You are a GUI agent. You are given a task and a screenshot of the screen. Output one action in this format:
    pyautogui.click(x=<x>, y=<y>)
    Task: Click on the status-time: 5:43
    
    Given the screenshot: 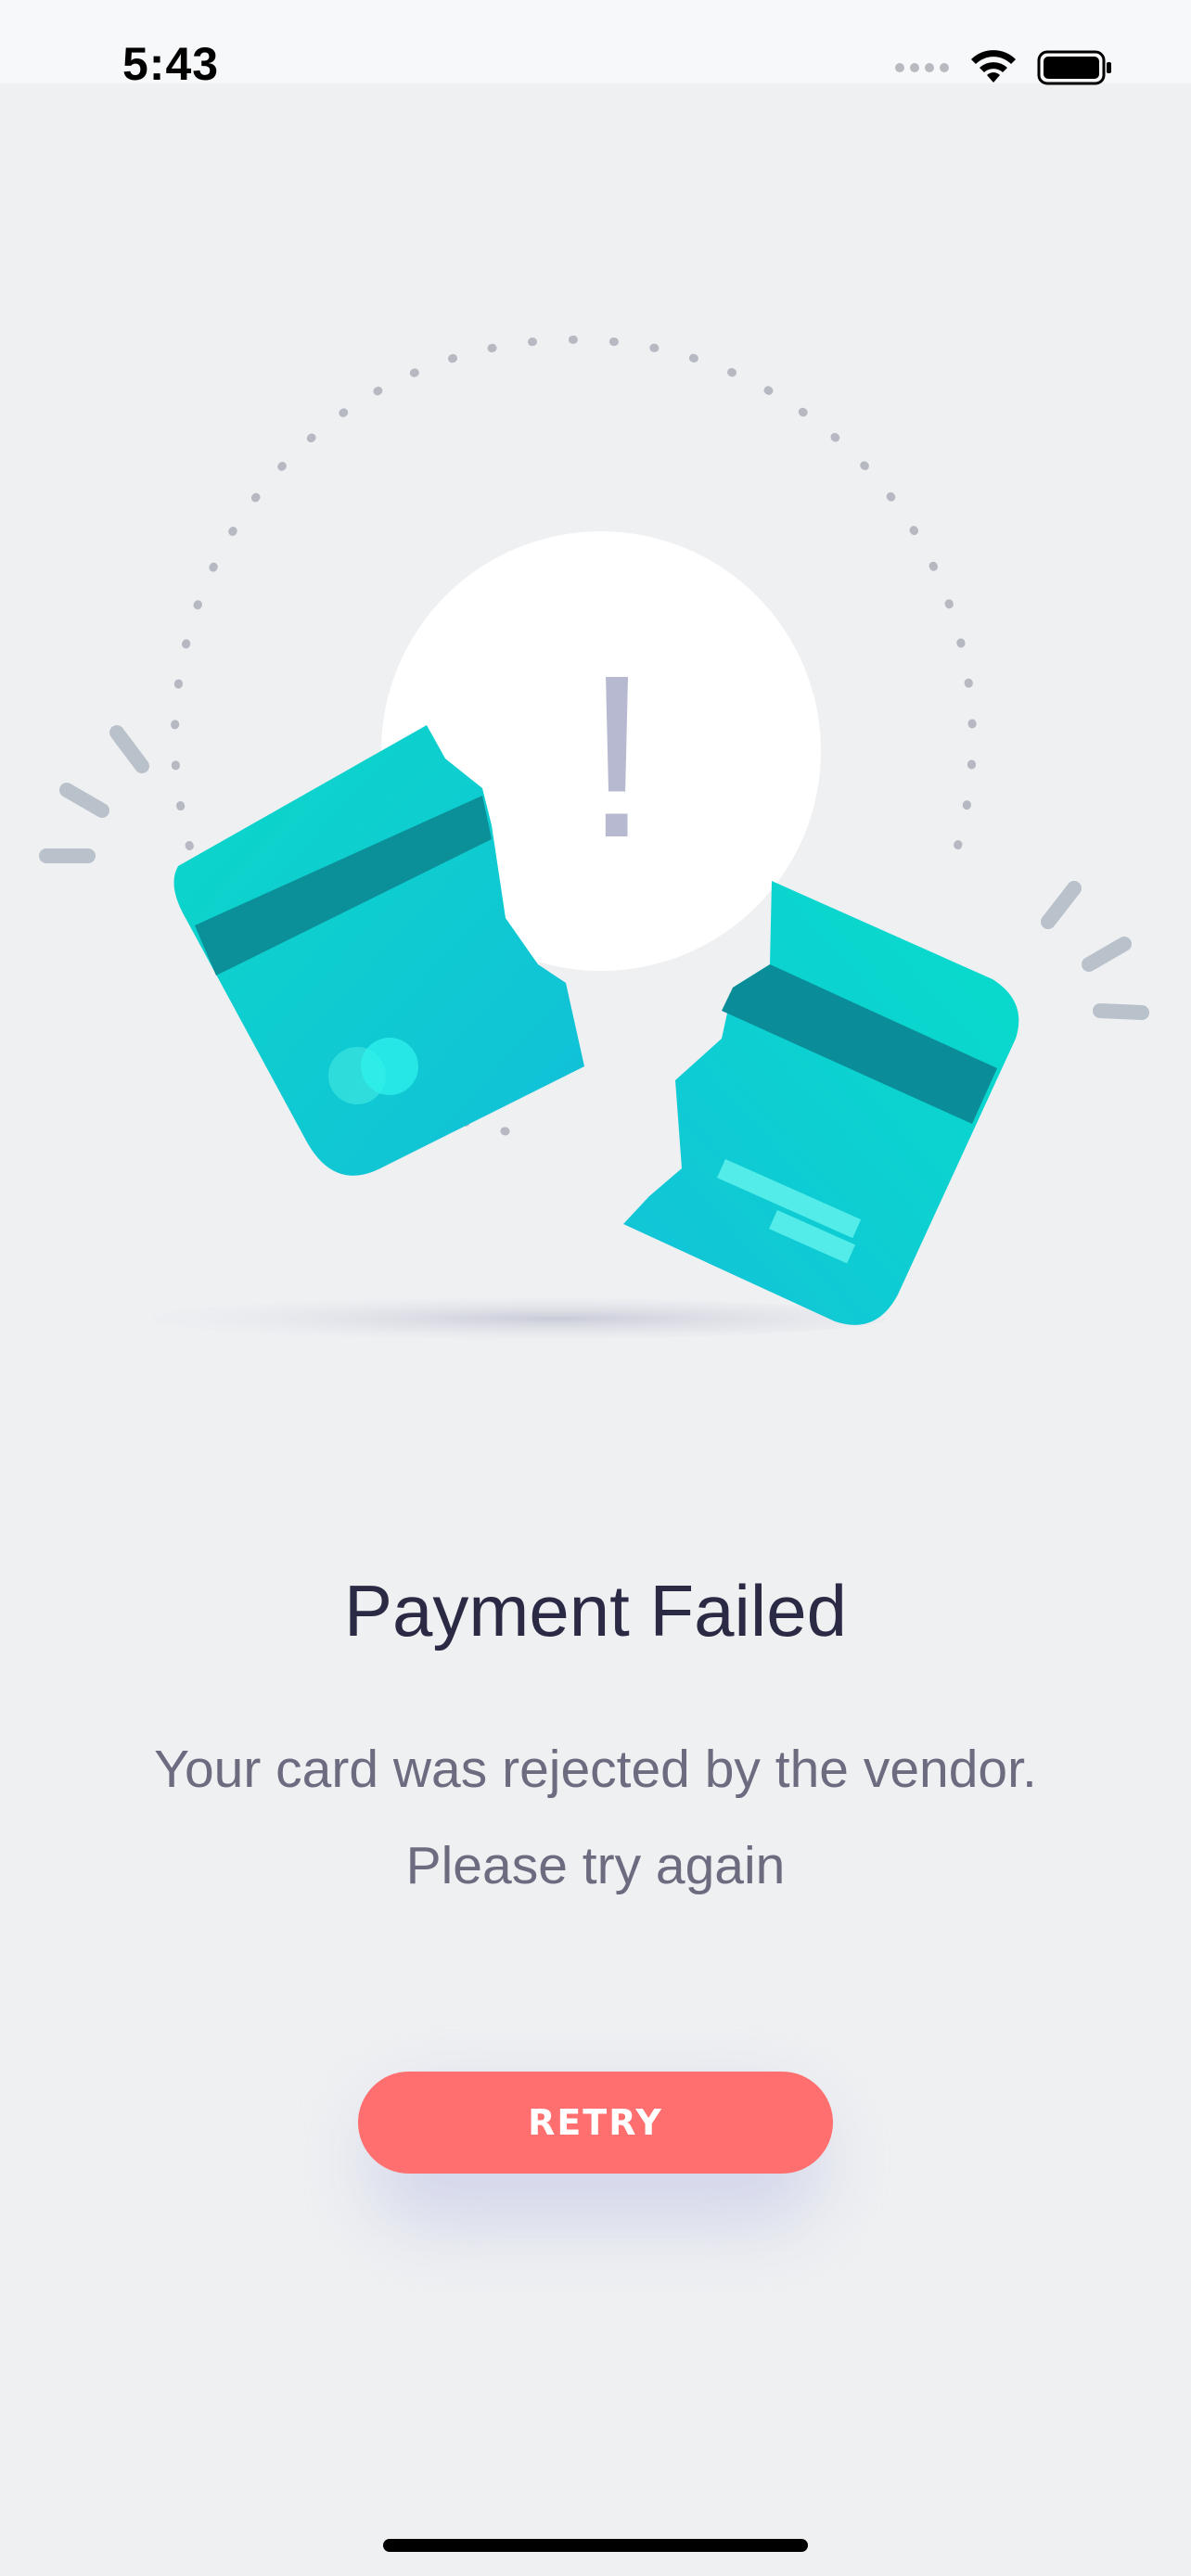 What is the action you would take?
    pyautogui.click(x=171, y=64)
    